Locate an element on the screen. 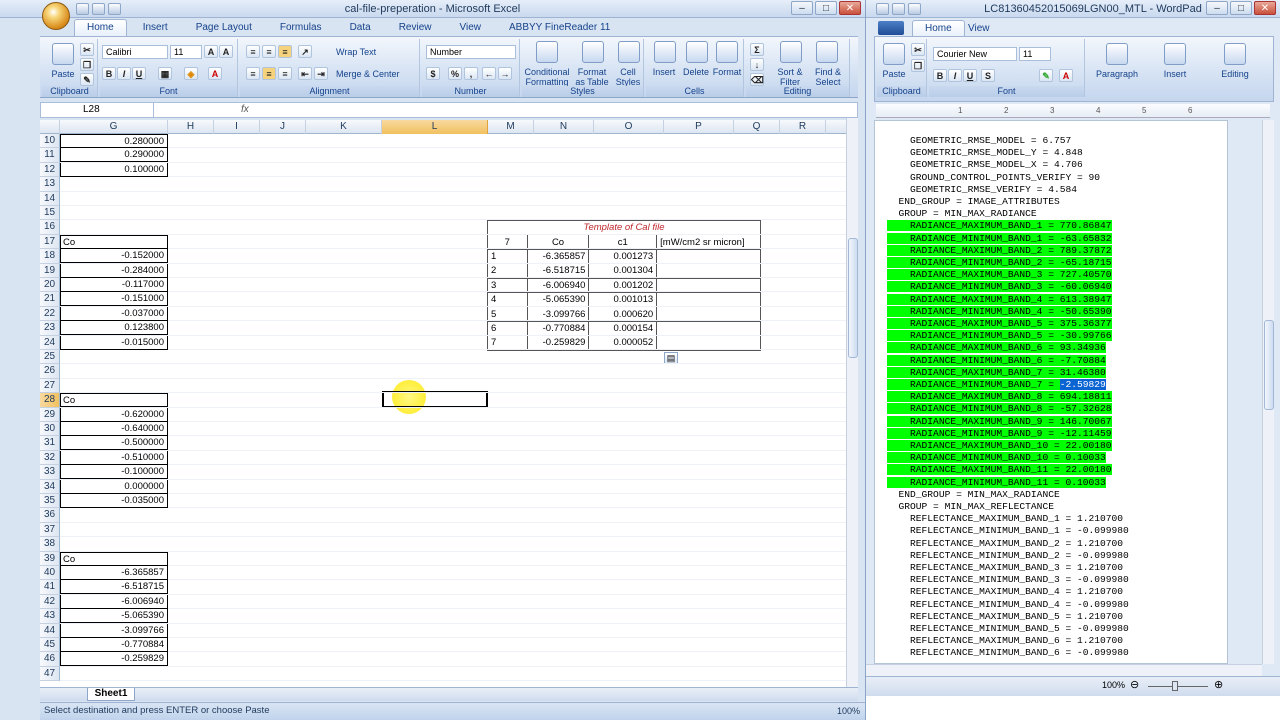 This screenshot has width=1280, height=720. minimize-button: – is located at coordinates (802, 8).